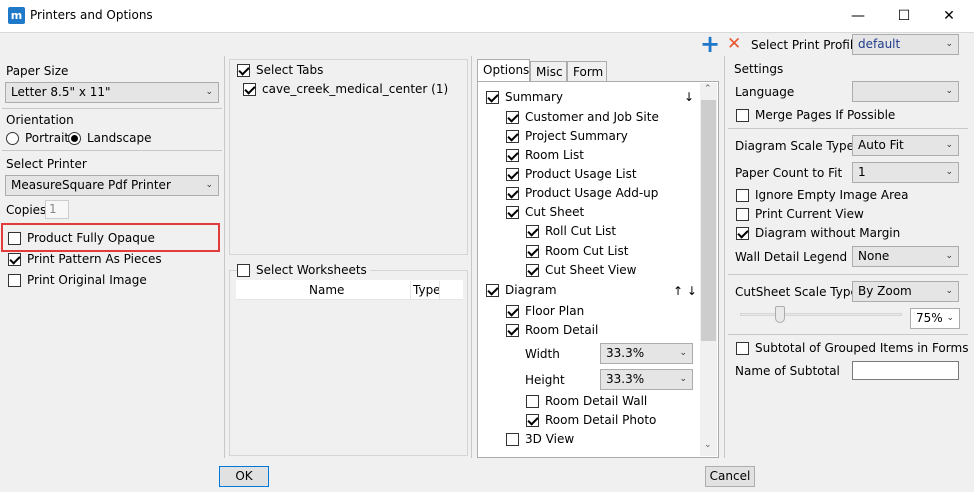 This screenshot has width=974, height=492. I want to click on subtotal-checkbox: Subtotal of Grouped Items in Forms, so click(852, 348).